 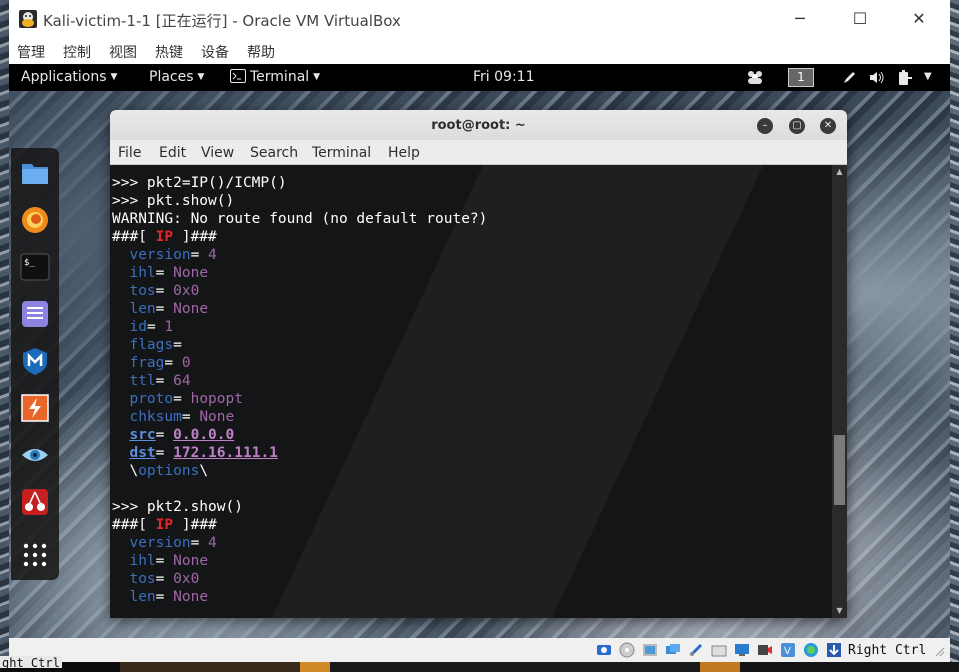 What do you see at coordinates (35, 173) in the screenshot?
I see `files-icon` at bounding box center [35, 173].